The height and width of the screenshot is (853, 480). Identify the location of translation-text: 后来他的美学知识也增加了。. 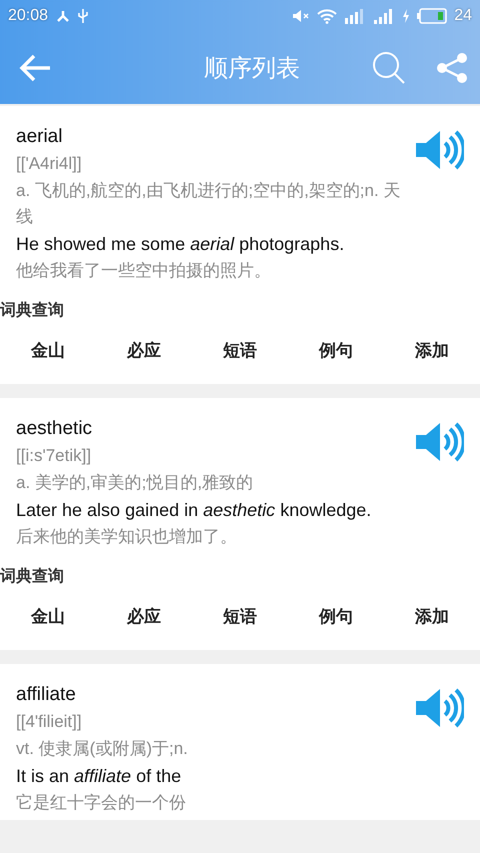
(127, 537).